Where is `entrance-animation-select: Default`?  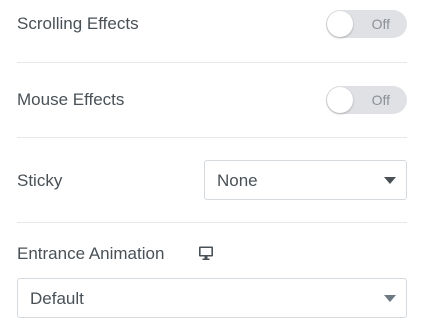
entrance-animation-select: Default is located at coordinates (212, 298).